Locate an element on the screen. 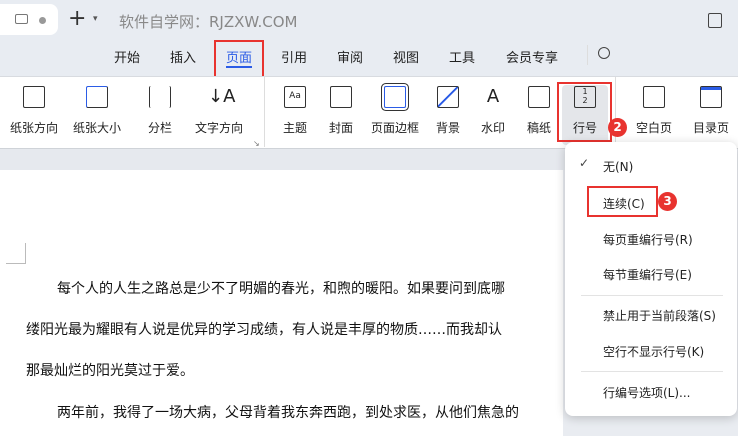 The width and height of the screenshot is (738, 436). menu-item-restart-each-page: 每页重编行号(R) is located at coordinates (648, 239).